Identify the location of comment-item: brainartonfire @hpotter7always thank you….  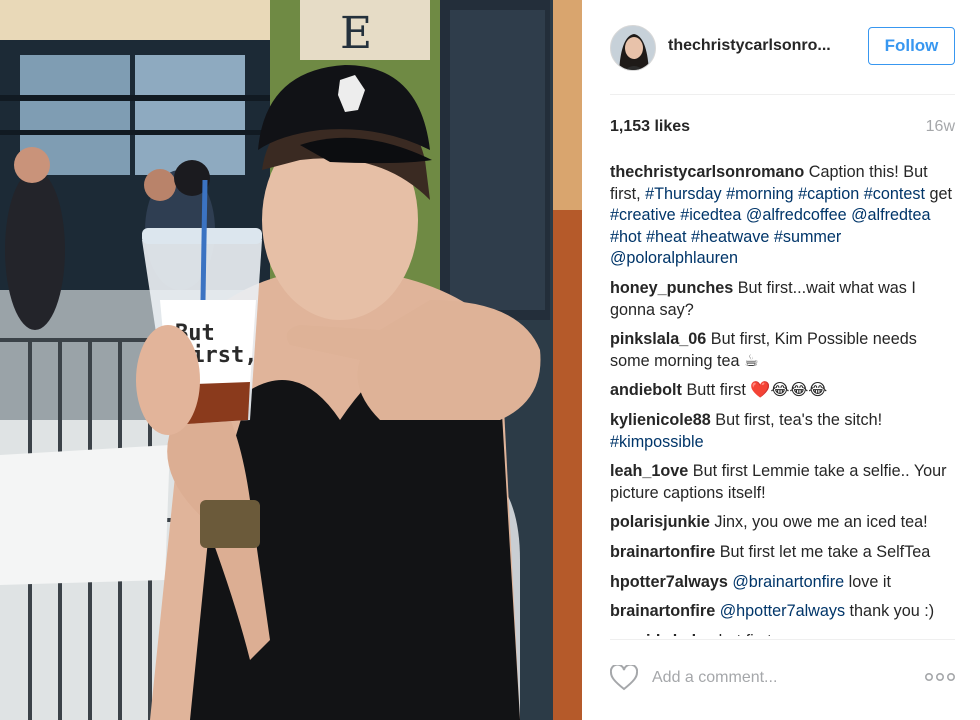
(783, 612).